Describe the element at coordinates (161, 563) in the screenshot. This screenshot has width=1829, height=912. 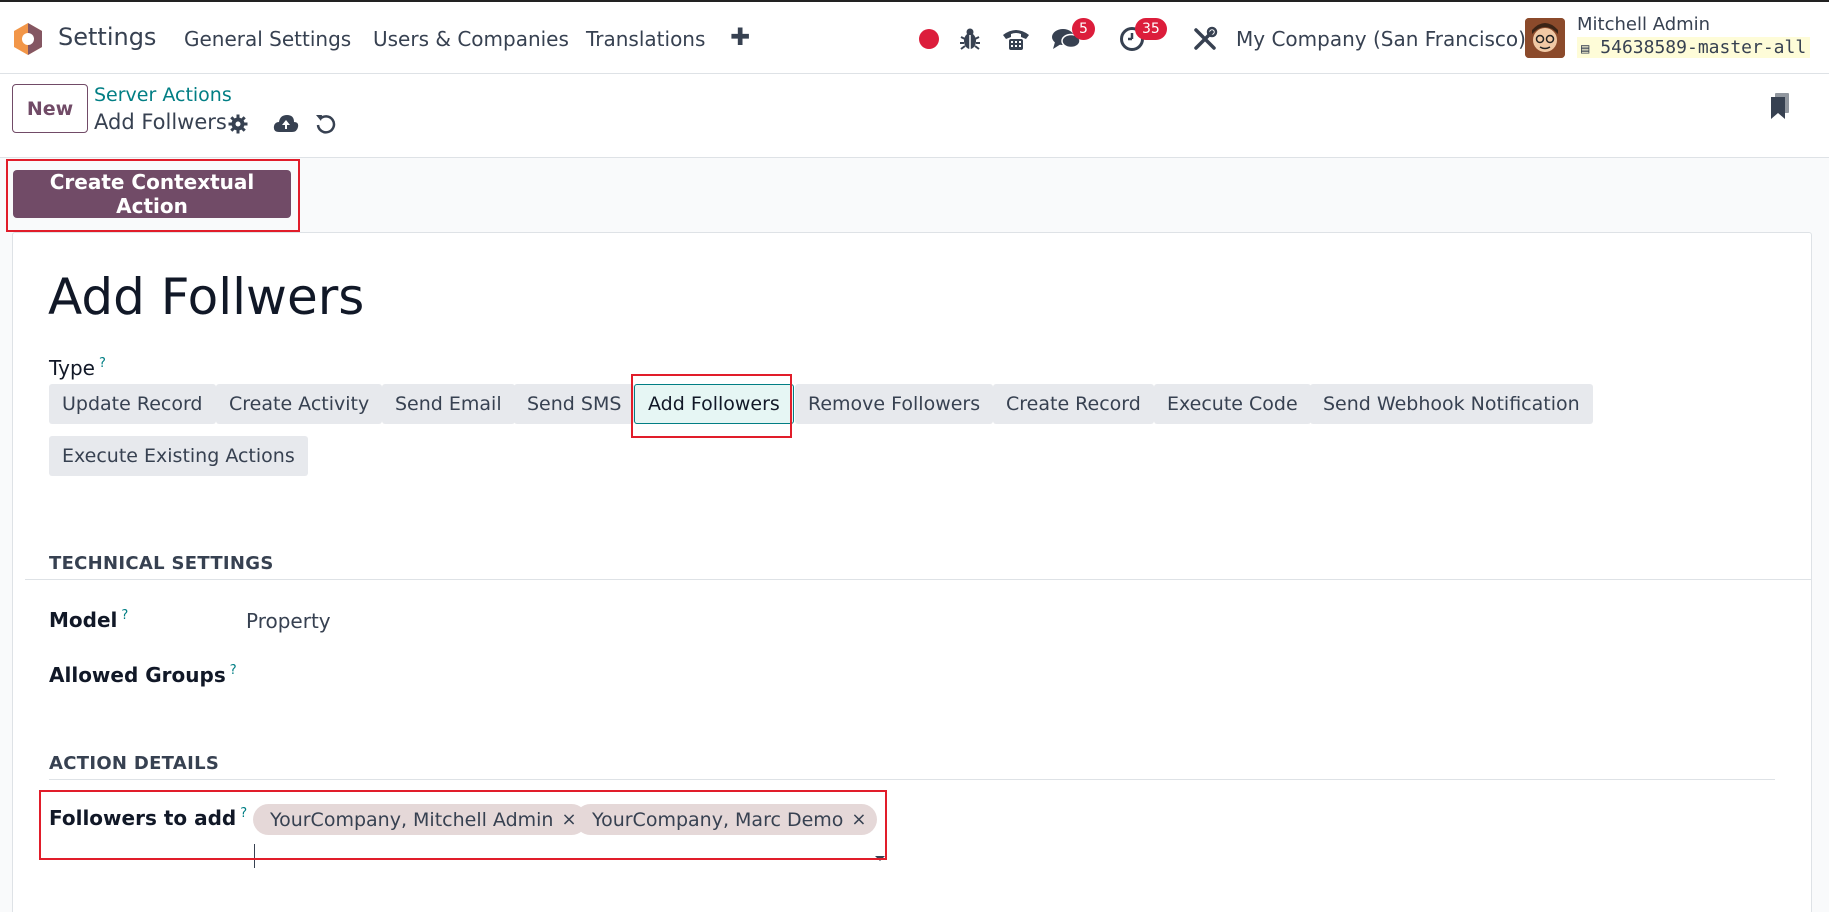
I see `technical-settings-heading: TECHNICAL SETTINGS` at that location.